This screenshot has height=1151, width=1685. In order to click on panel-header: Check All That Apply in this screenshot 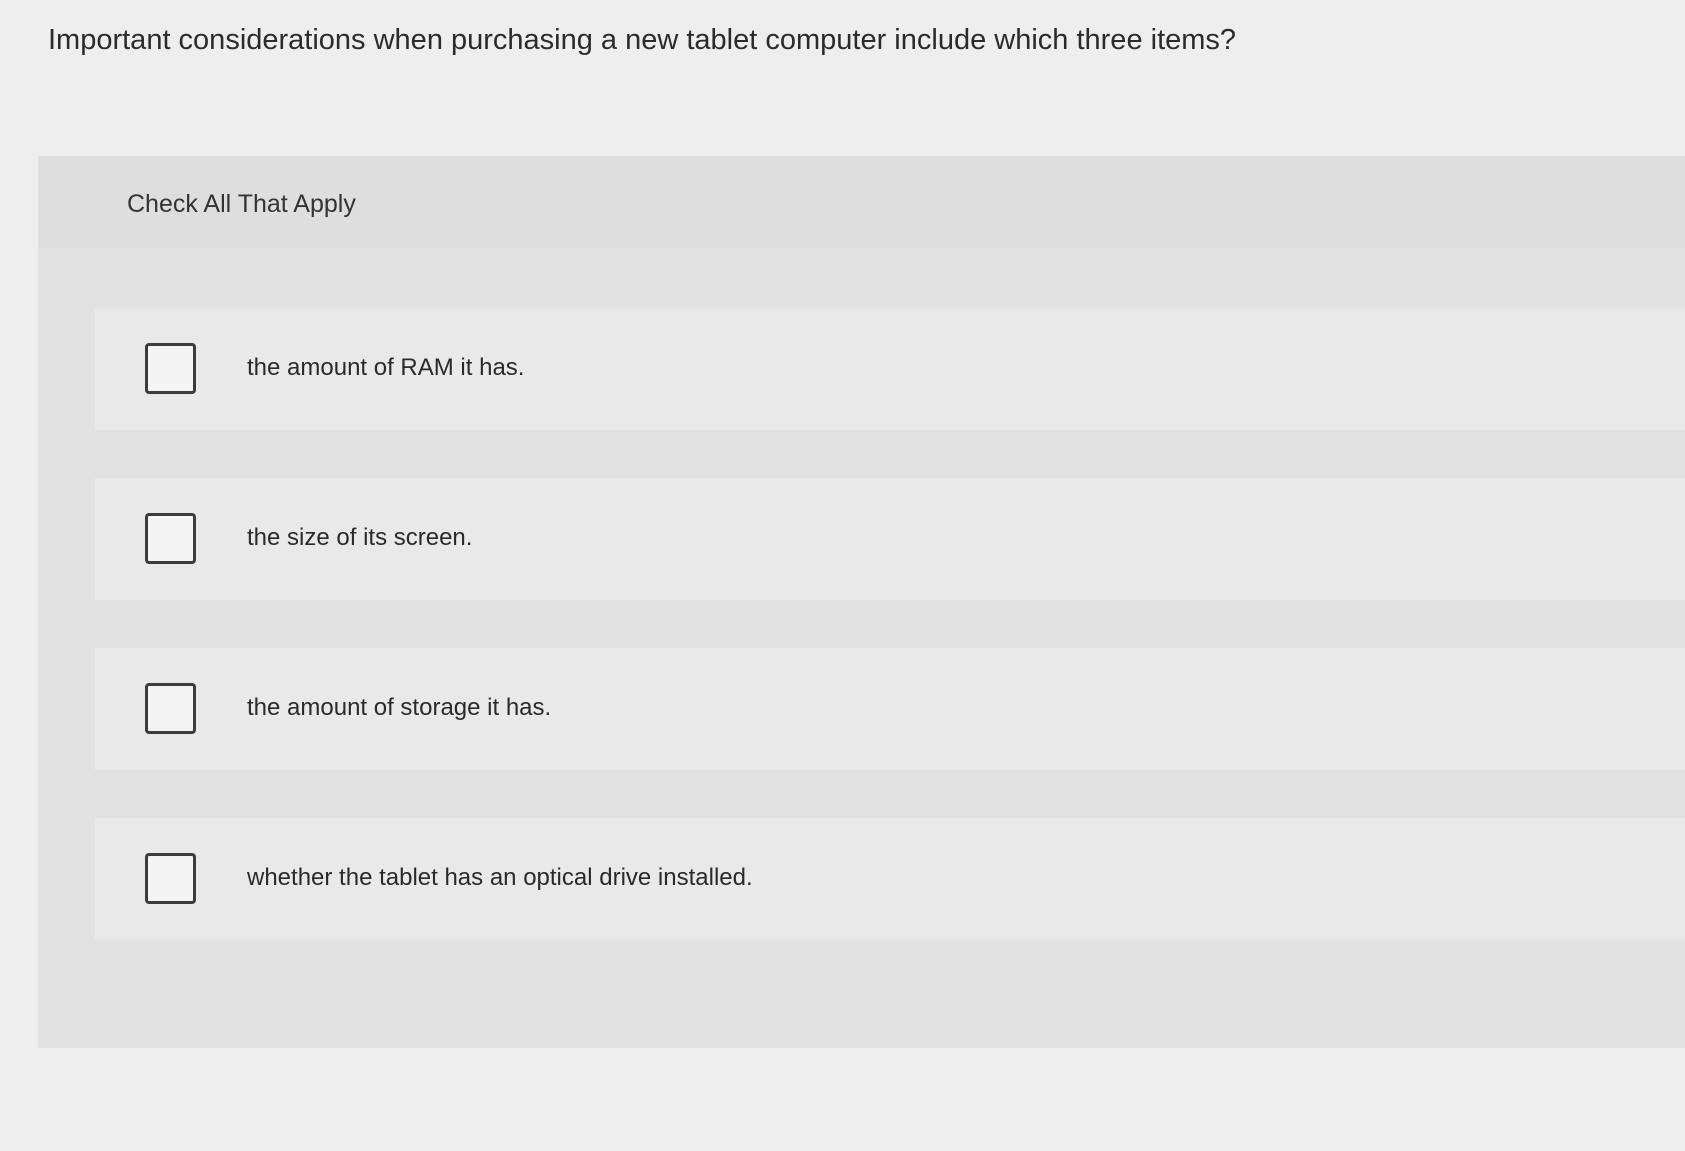, I will do `click(861, 202)`.